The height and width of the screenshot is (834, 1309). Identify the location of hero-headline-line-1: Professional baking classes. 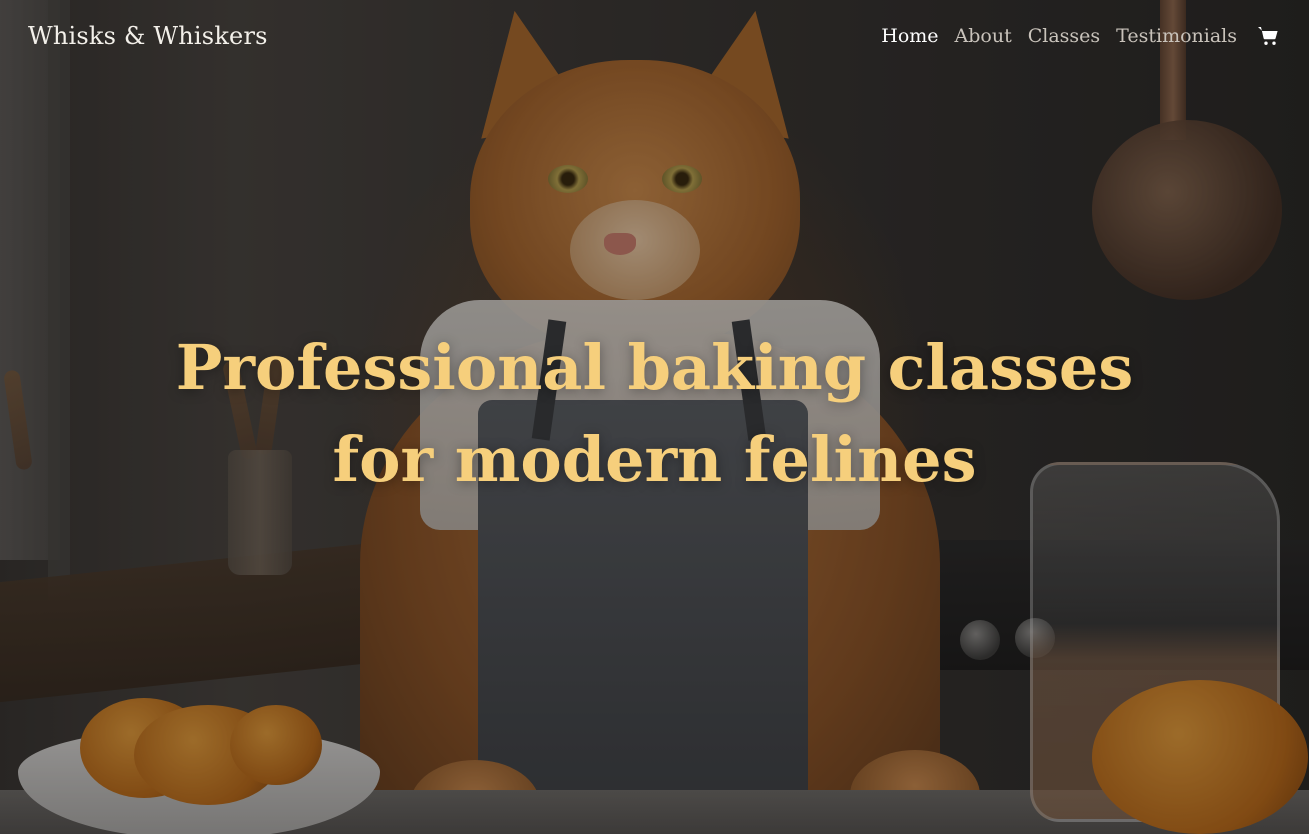
(654, 367).